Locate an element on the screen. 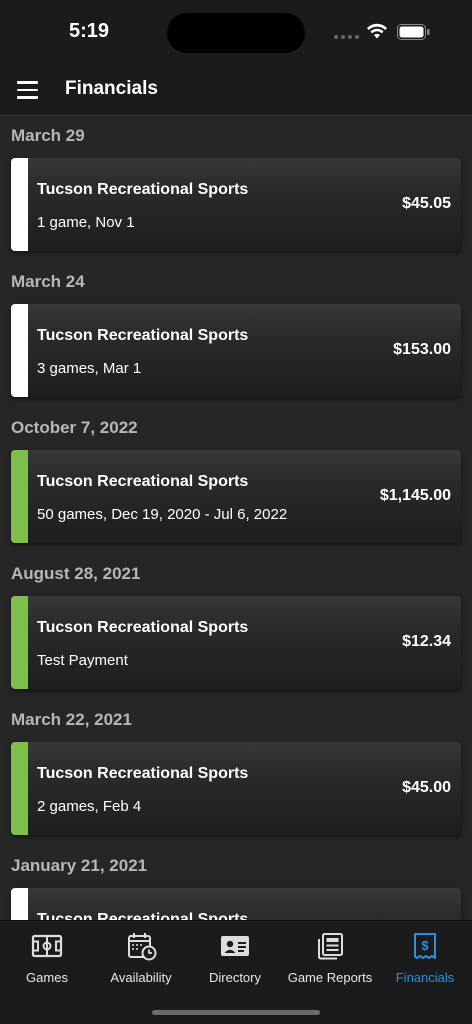  payment-detail: Test Payment is located at coordinates (82, 660).